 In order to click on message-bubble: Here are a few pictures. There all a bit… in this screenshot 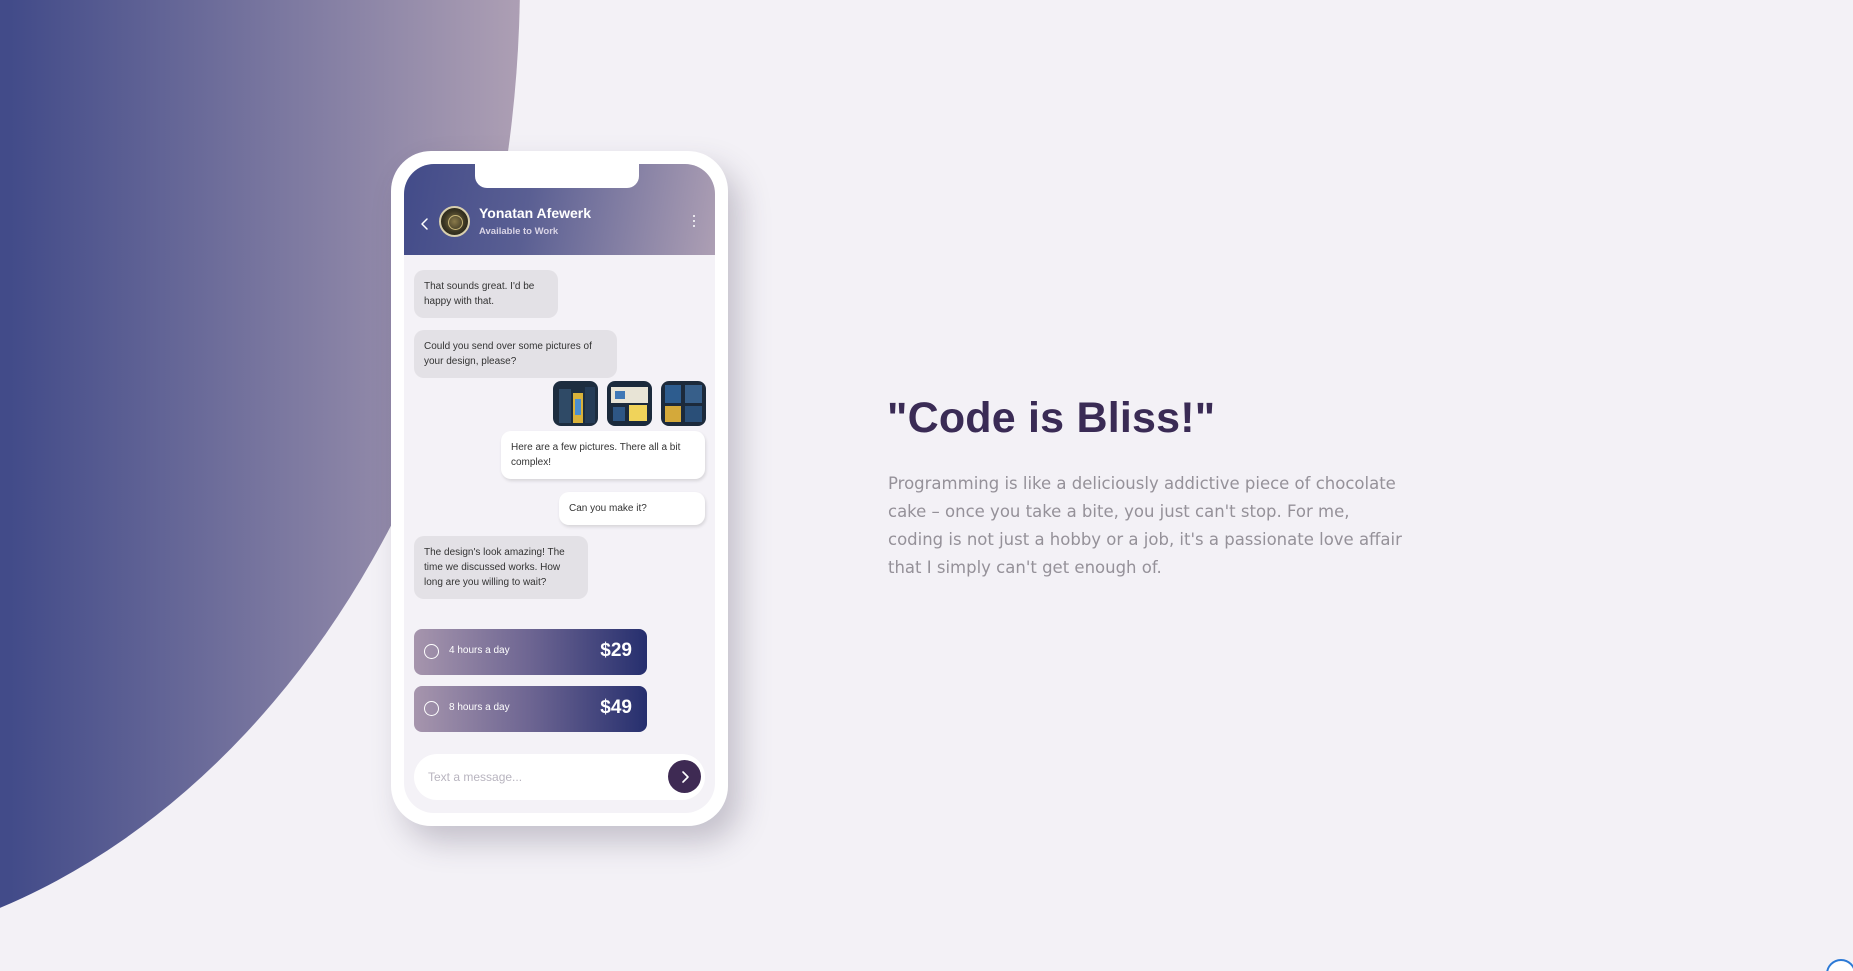, I will do `click(603, 455)`.